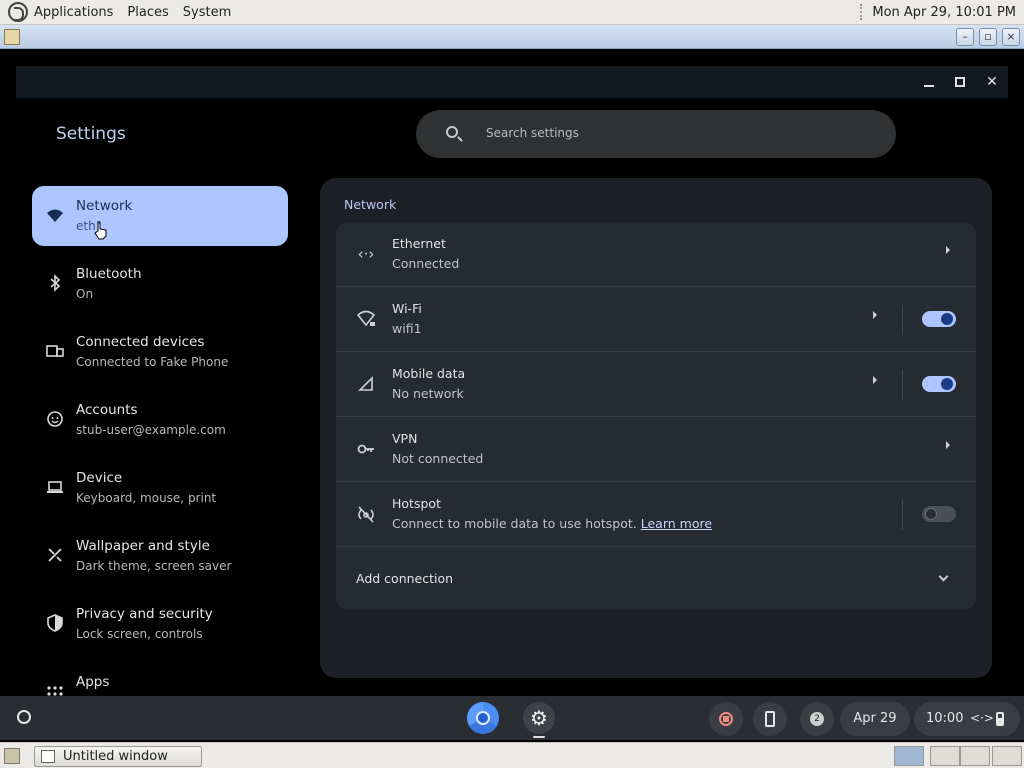 This screenshot has height=768, width=1024. Describe the element at coordinates (992, 82) in the screenshot. I see `close-button: ✕` at that location.